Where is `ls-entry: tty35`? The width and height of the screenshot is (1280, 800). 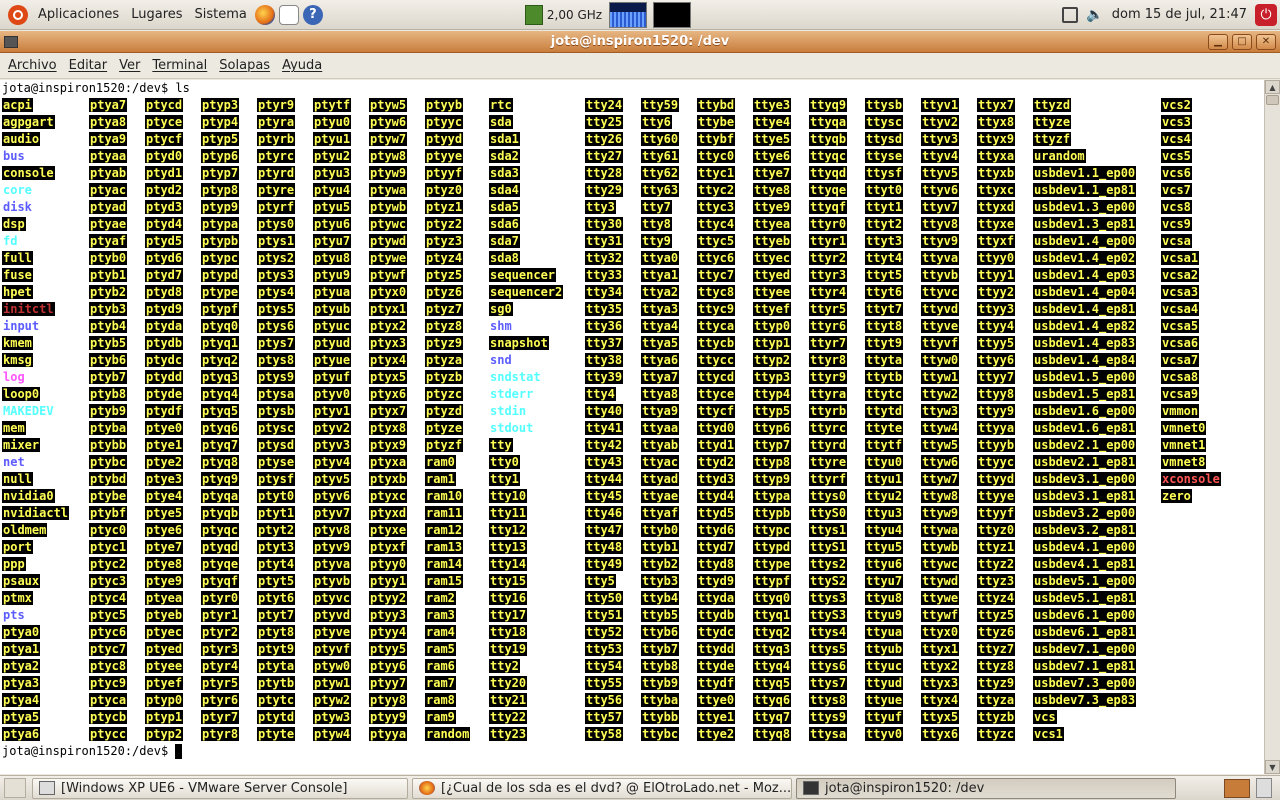 ls-entry: tty35 is located at coordinates (604, 309).